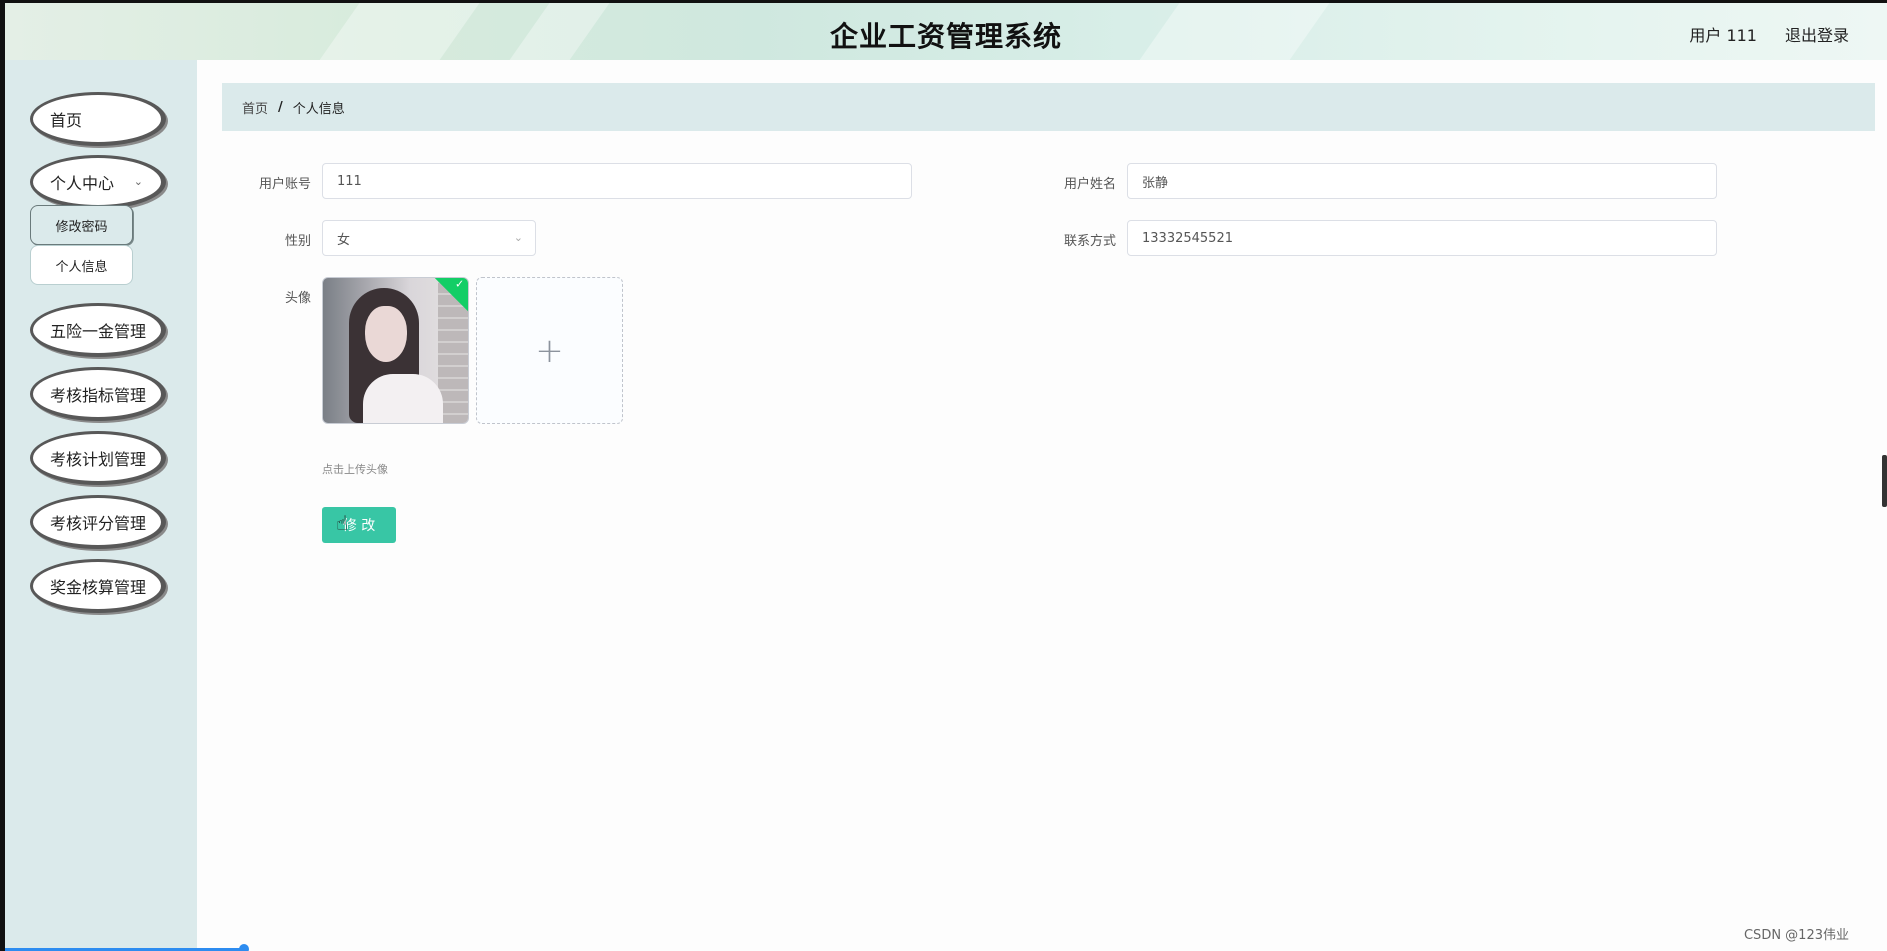 The image size is (1887, 951). What do you see at coordinates (1422, 238) in the screenshot?
I see `phone-field: 13332545521` at bounding box center [1422, 238].